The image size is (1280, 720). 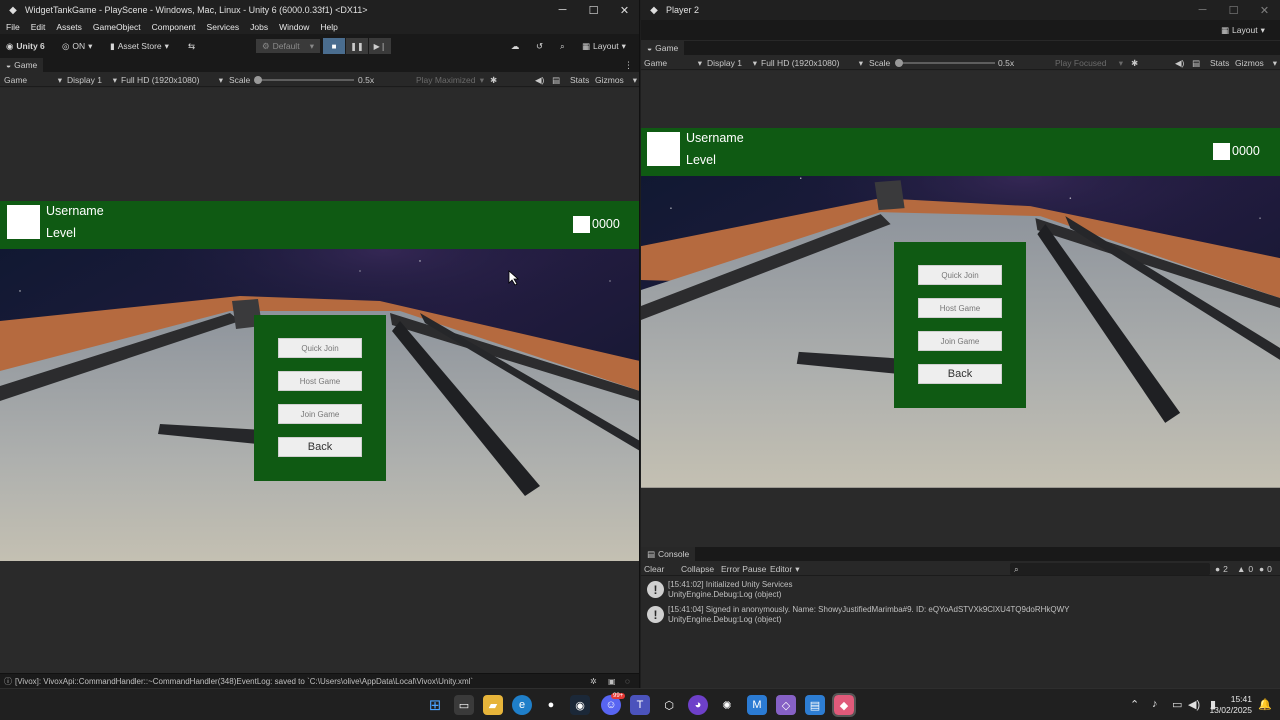 I want to click on menu-file: File, so click(x=12, y=27).